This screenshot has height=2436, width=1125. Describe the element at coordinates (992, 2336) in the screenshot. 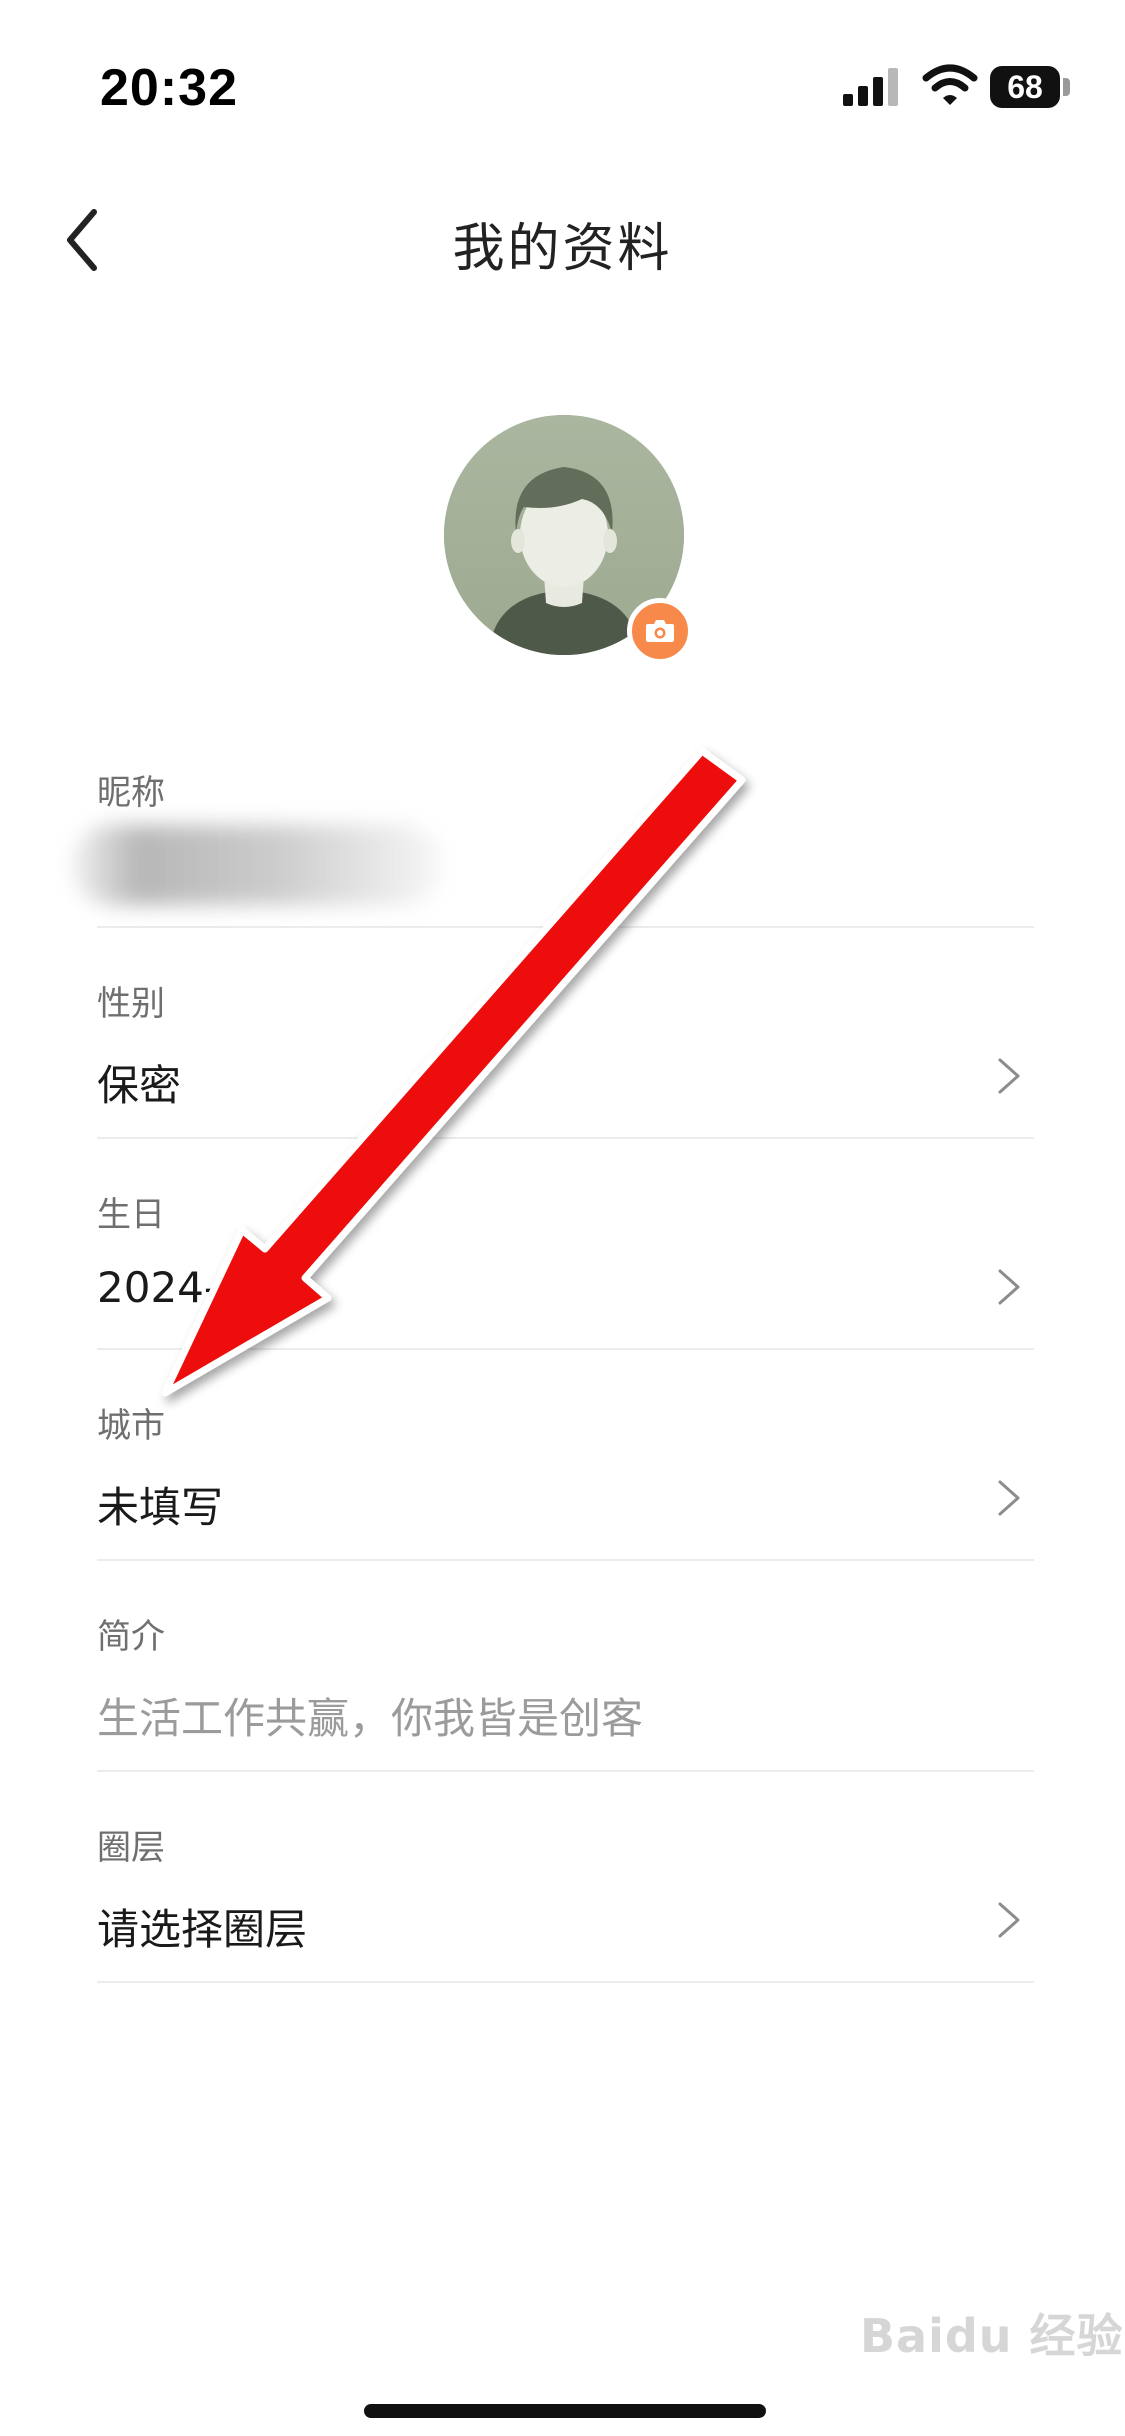

I see `baidu-watermark: Baidu 经验` at that location.